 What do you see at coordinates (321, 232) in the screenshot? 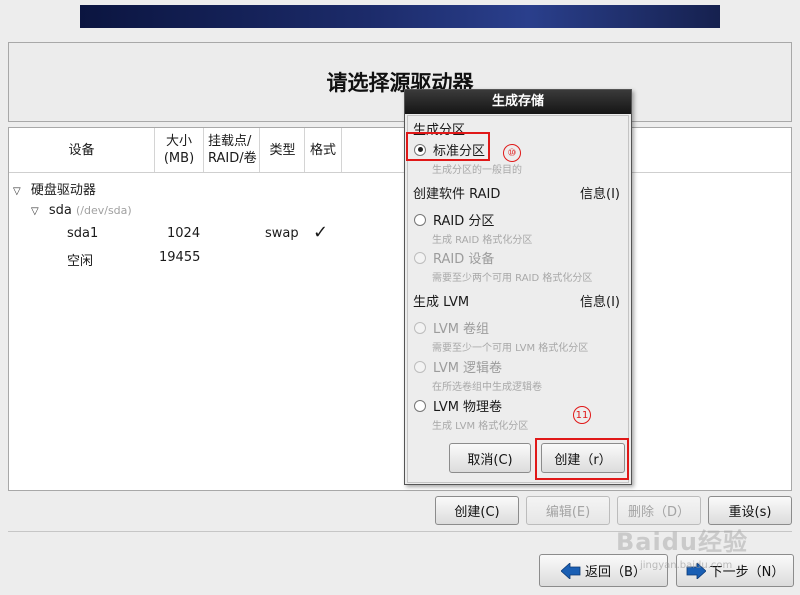
I see `format-check-icon: ✓` at bounding box center [321, 232].